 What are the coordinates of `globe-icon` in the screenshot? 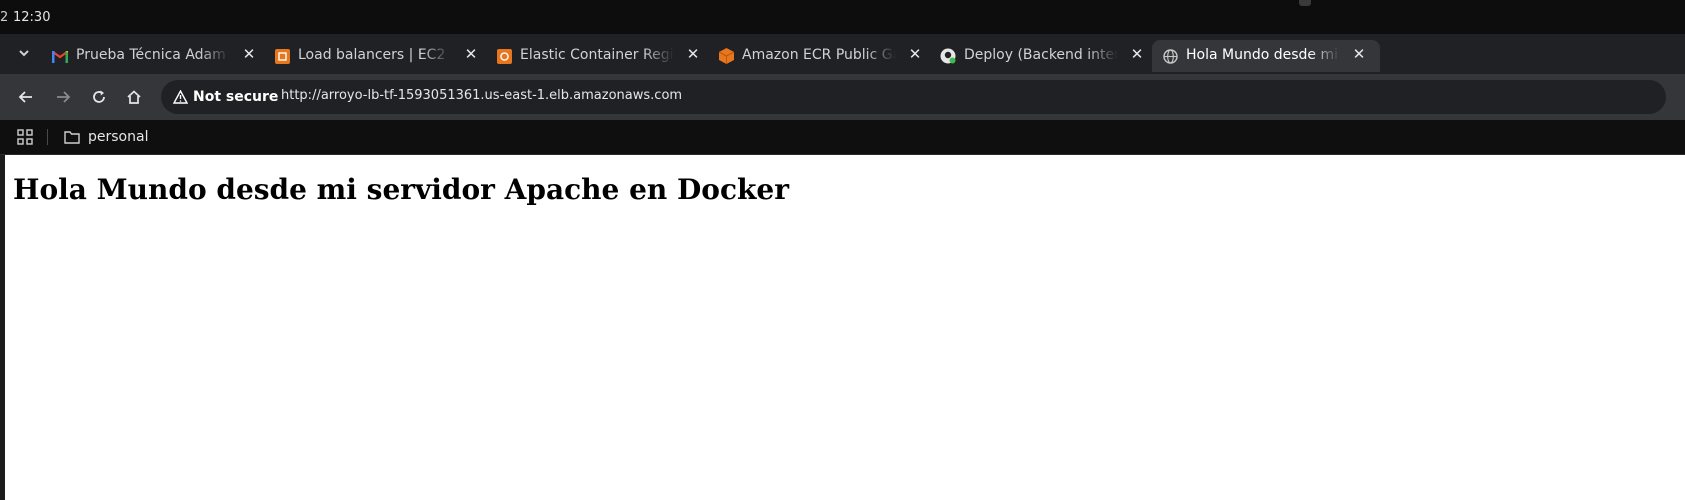 It's located at (1170, 56).